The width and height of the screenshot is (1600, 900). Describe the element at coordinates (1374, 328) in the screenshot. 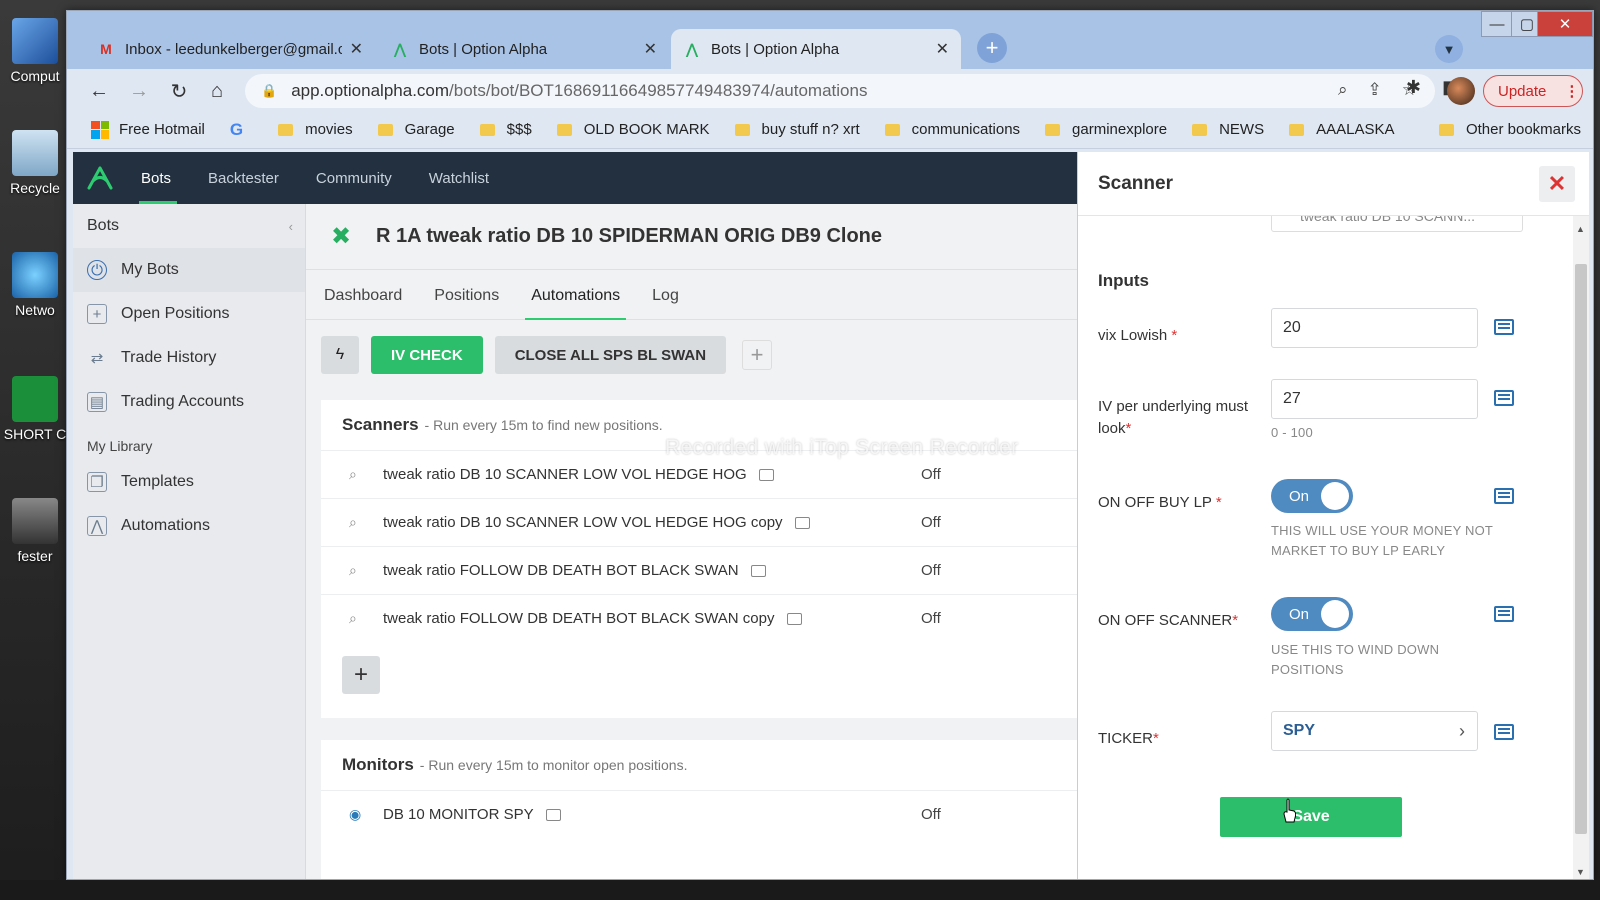

I see `vix-lowish-input: 20` at that location.